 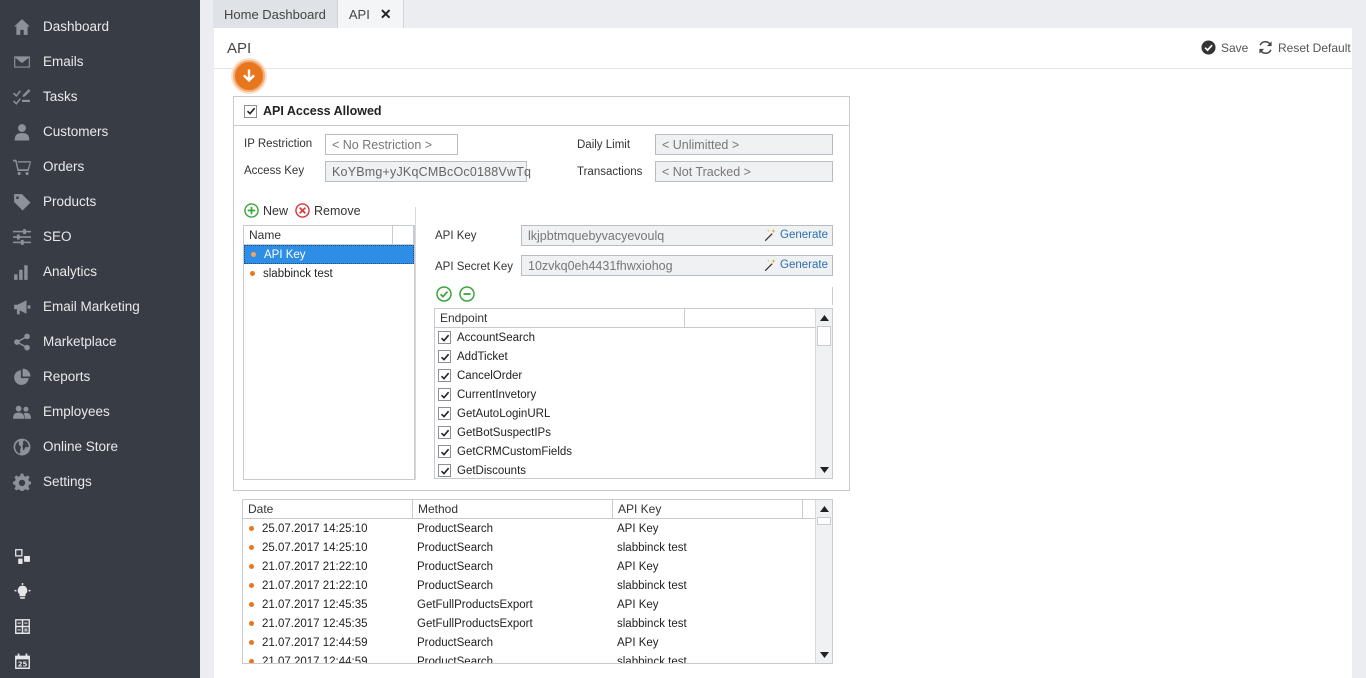 What do you see at coordinates (100, 131) in the screenshot?
I see `sidebar-item-customers: Customers` at bounding box center [100, 131].